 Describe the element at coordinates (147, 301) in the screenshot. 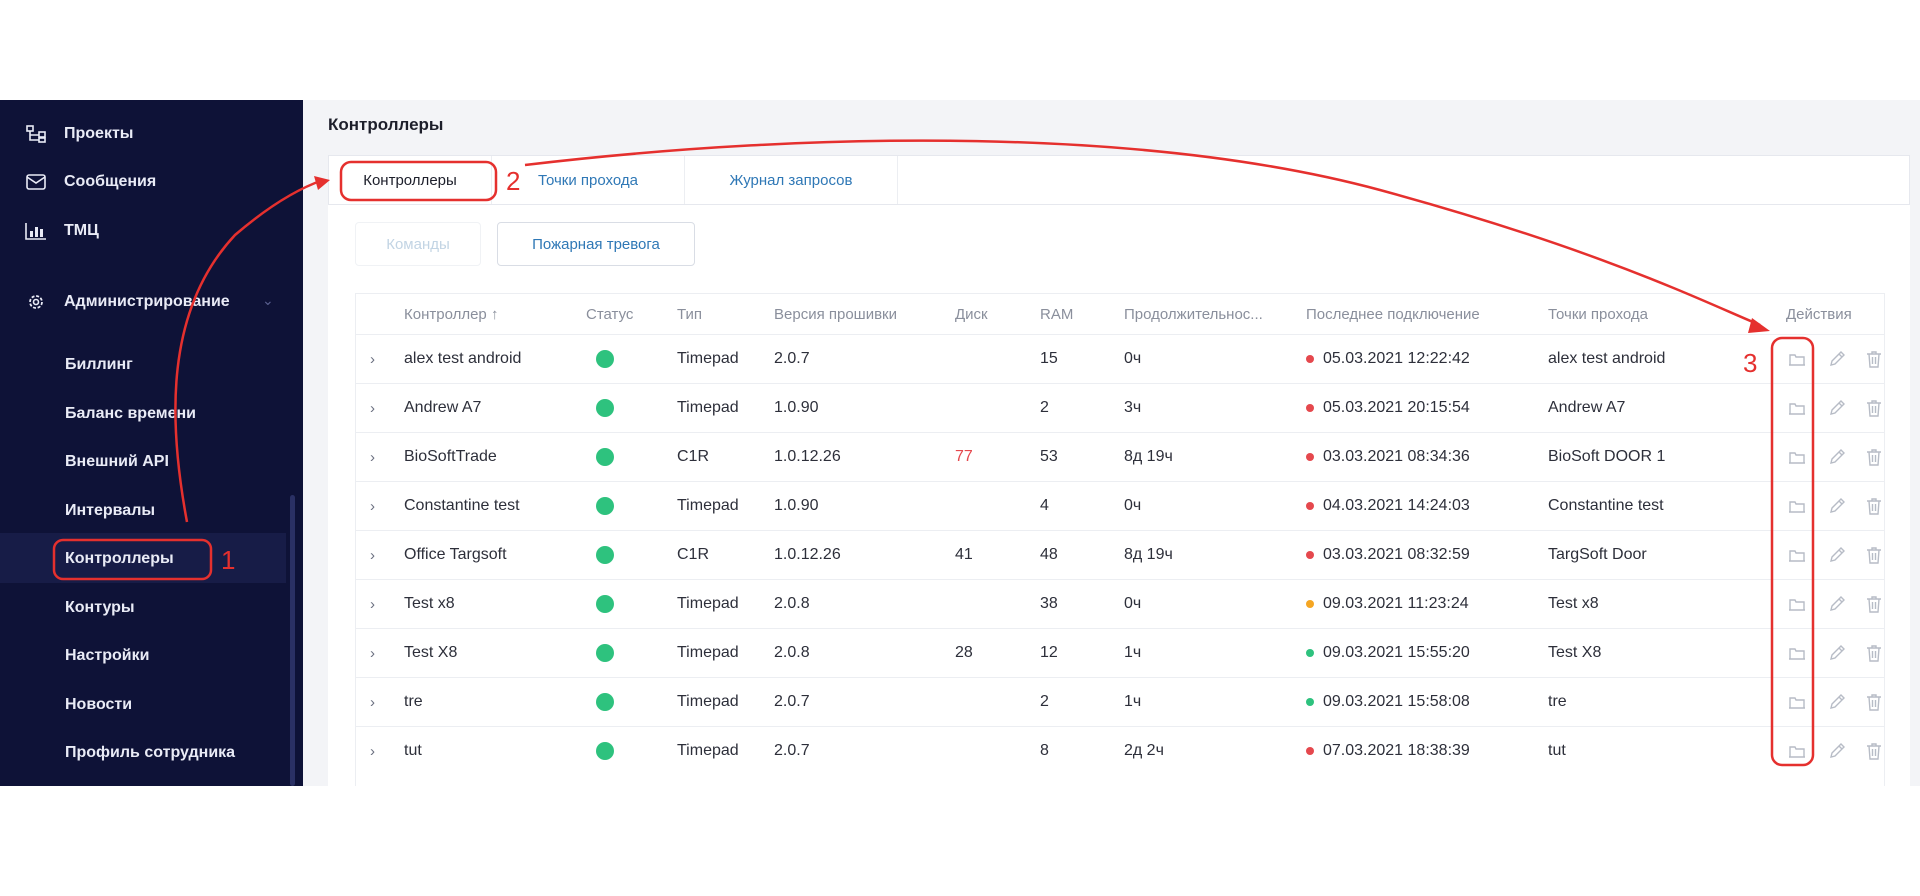

I see `sidebar-item-label: Администрирование` at that location.